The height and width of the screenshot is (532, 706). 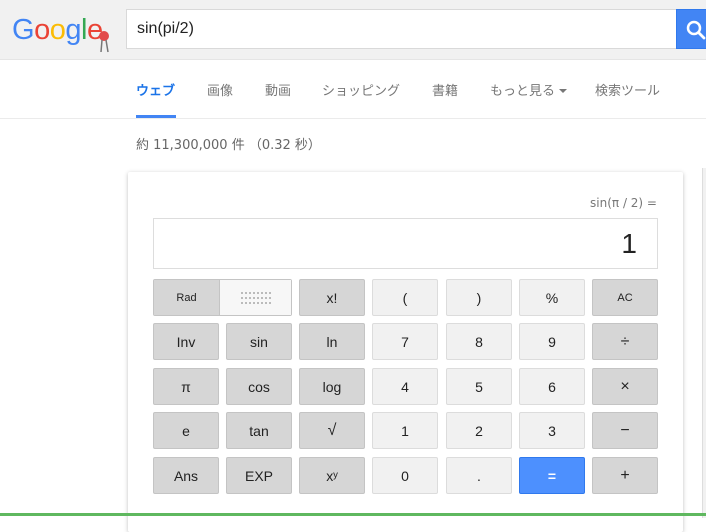 What do you see at coordinates (625, 341) in the screenshot?
I see `divide-key: ÷` at bounding box center [625, 341].